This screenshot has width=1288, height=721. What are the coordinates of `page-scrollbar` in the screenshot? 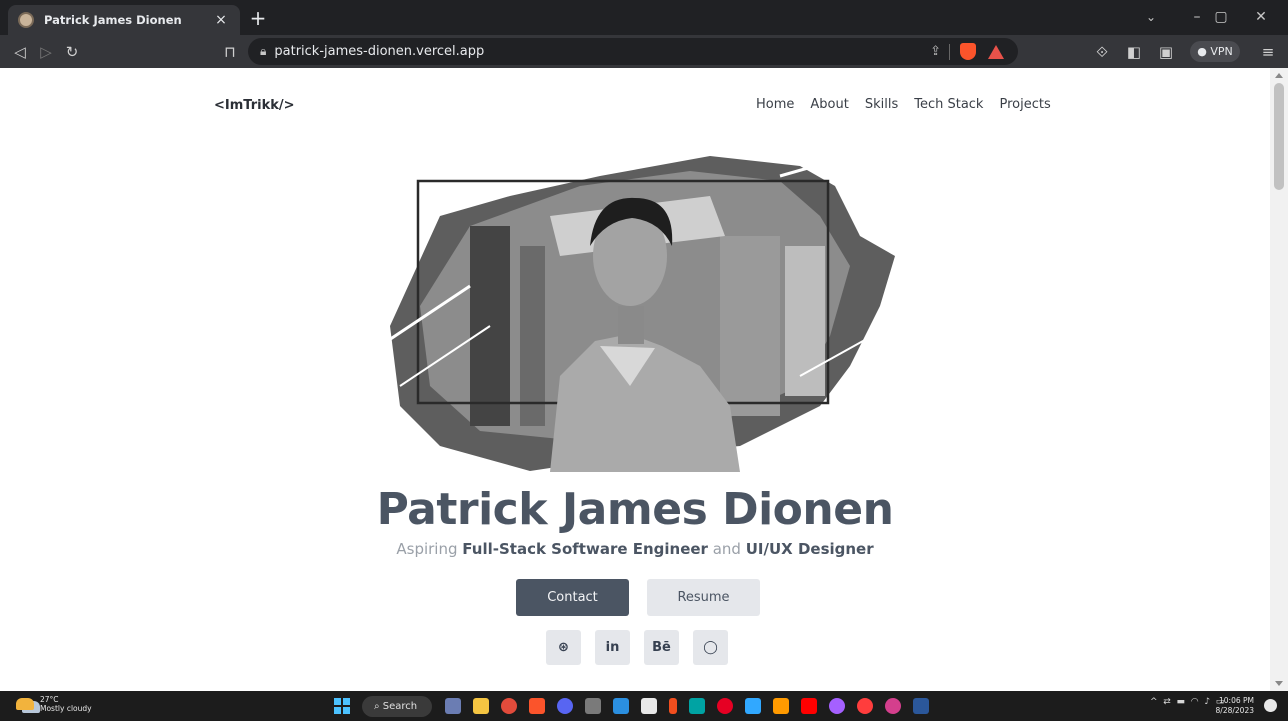 It's located at (1279, 379).